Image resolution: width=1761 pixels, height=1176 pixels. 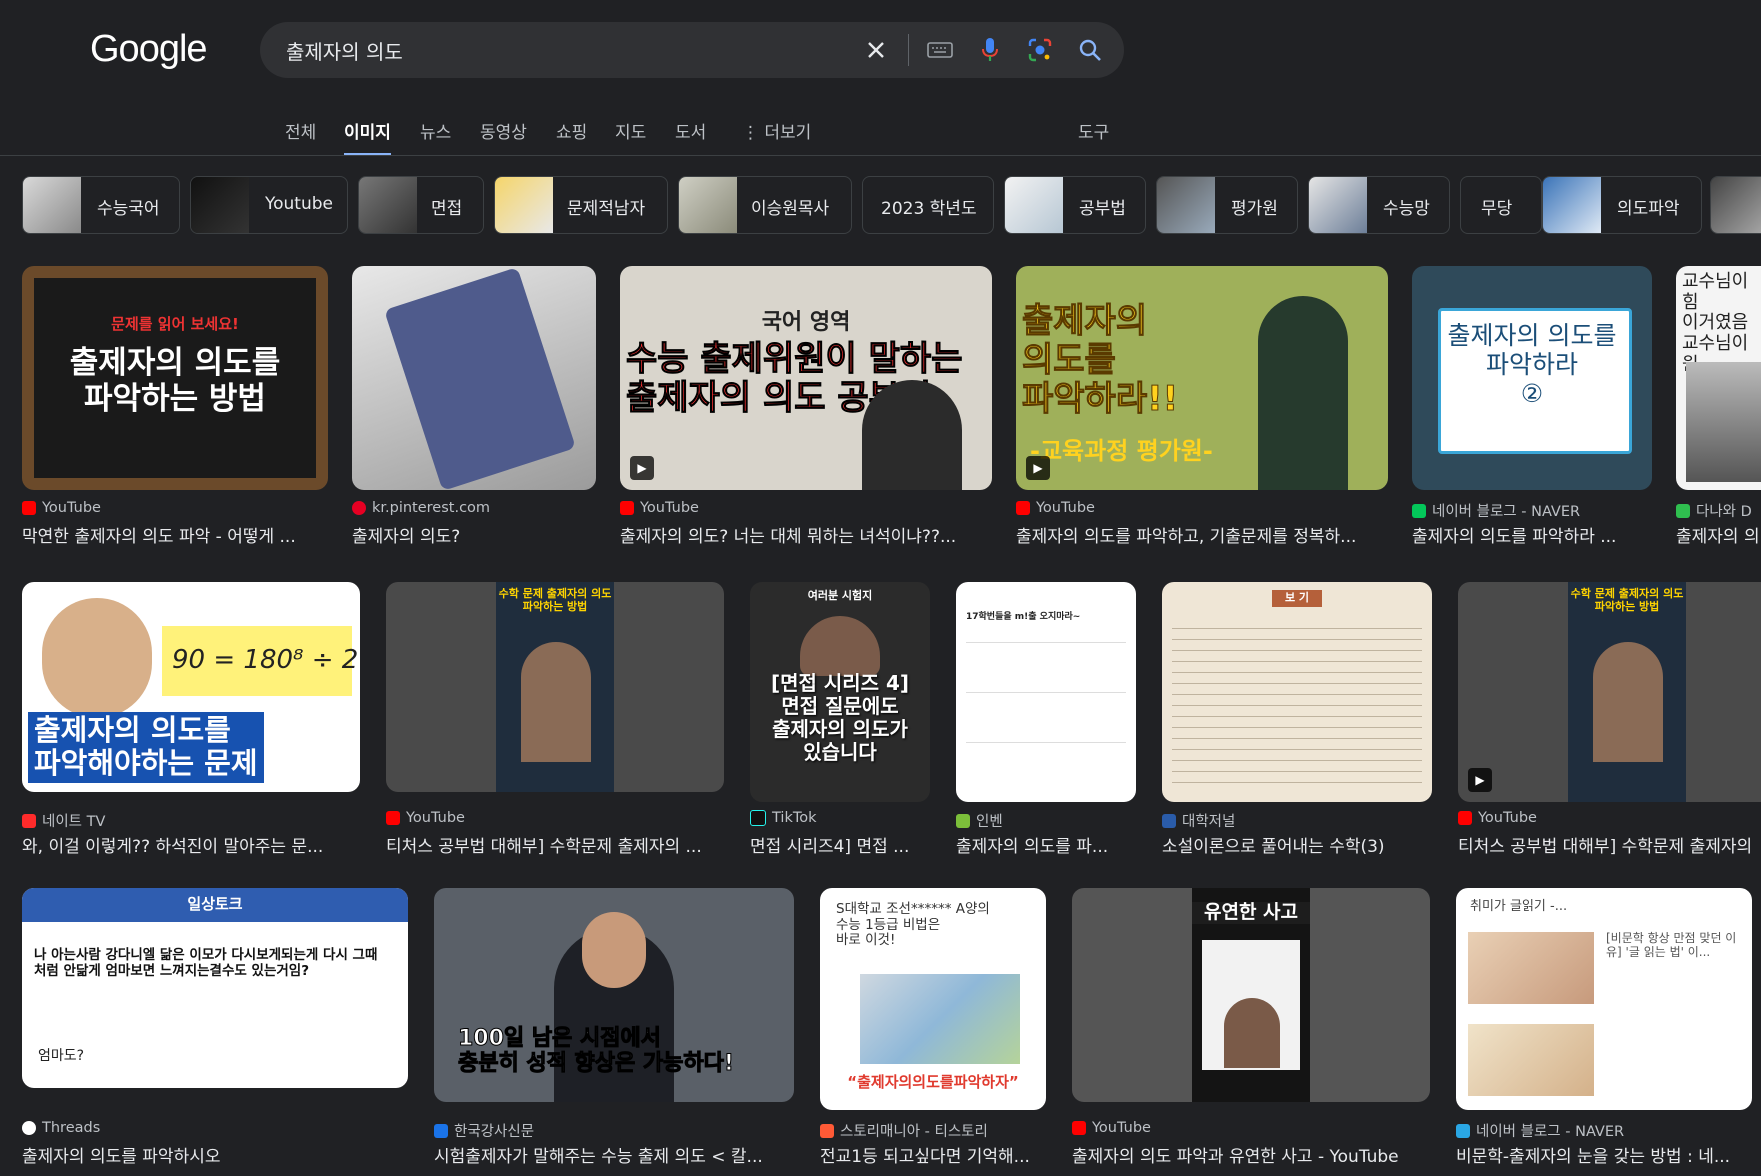 I want to click on tab-all: 전체, so click(x=300, y=137).